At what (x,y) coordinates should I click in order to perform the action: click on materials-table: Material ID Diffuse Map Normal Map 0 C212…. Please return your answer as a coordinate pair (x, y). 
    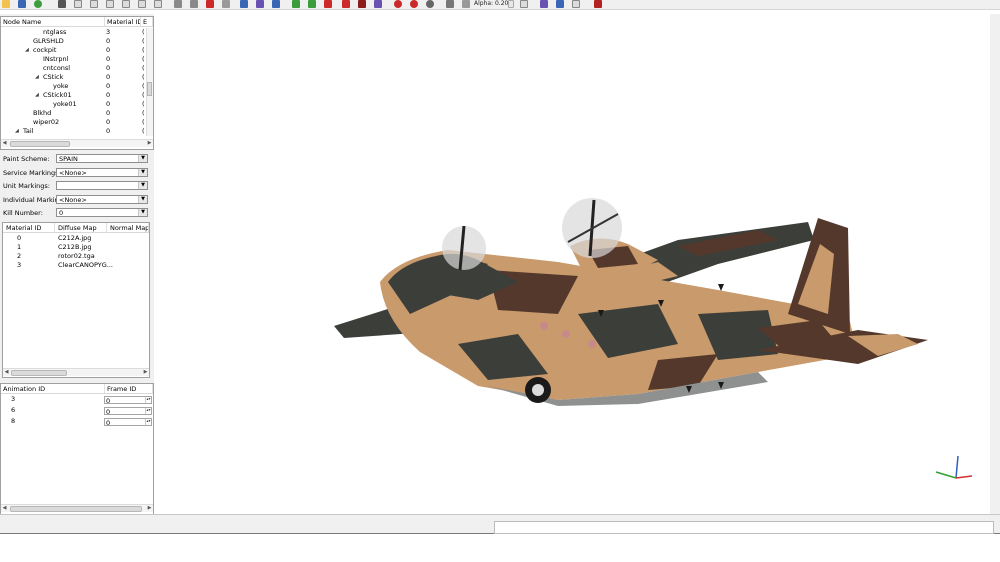
    Looking at the image, I should click on (76, 300).